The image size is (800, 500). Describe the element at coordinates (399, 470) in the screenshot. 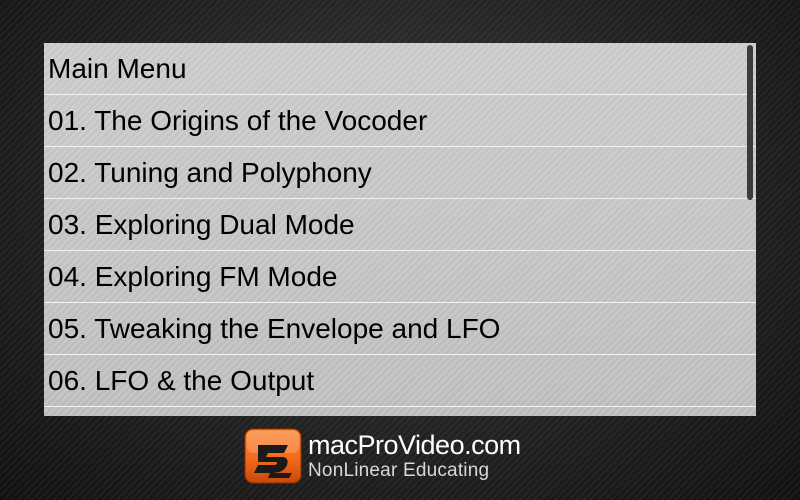

I see `brand-tagline: NonLinear Educating` at that location.